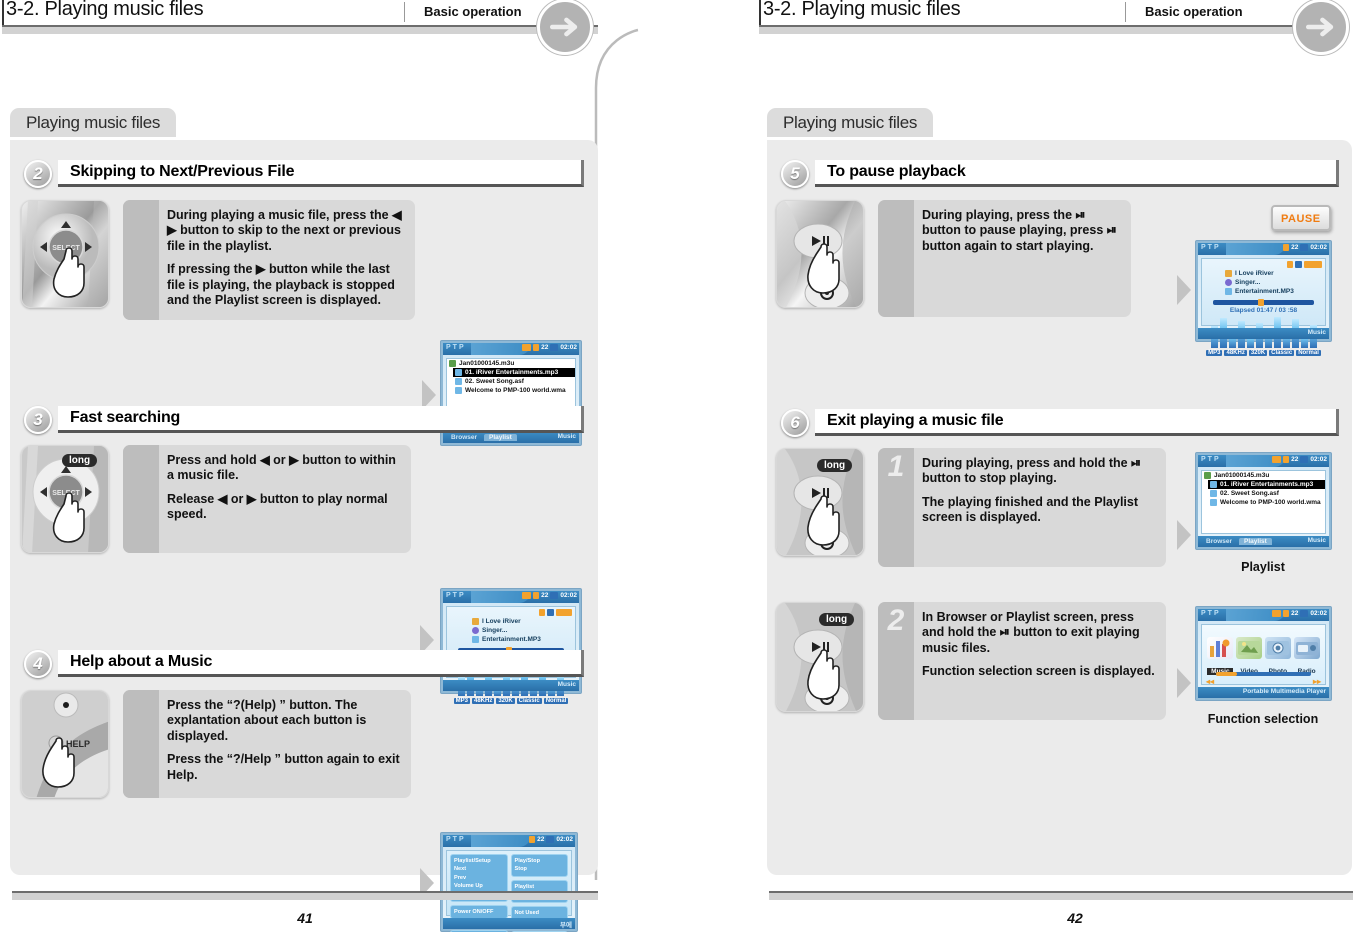  What do you see at coordinates (1207, 475) in the screenshot?
I see `m3u-icon` at bounding box center [1207, 475].